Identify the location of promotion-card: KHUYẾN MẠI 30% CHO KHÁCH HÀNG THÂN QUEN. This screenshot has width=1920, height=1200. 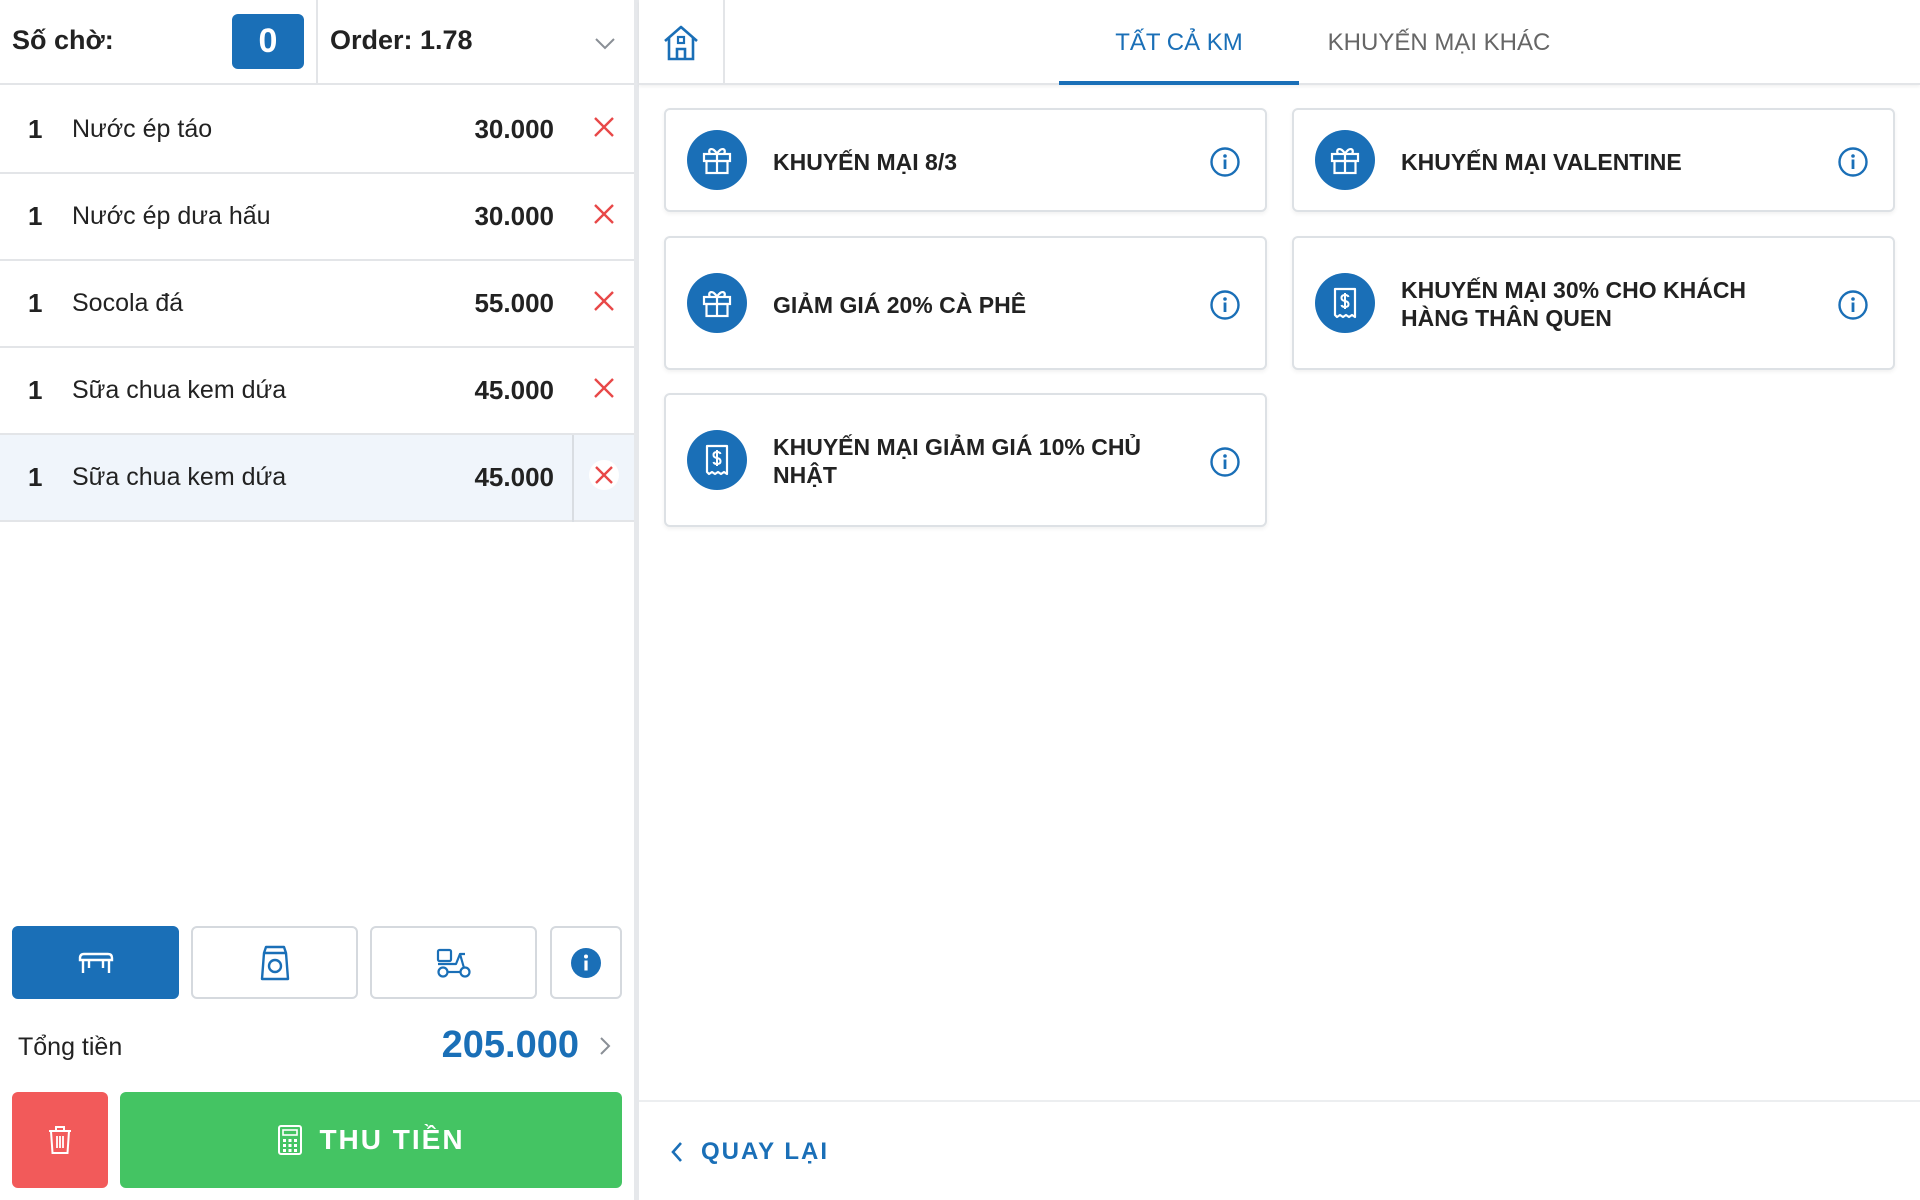
(1593, 303).